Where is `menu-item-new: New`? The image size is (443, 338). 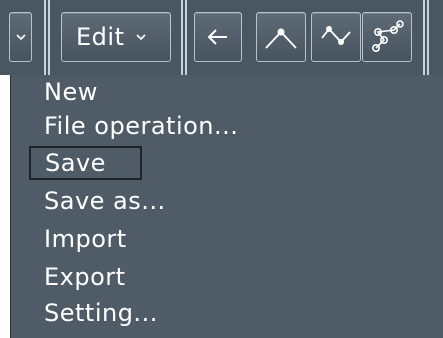 menu-item-new: New is located at coordinates (71, 92).